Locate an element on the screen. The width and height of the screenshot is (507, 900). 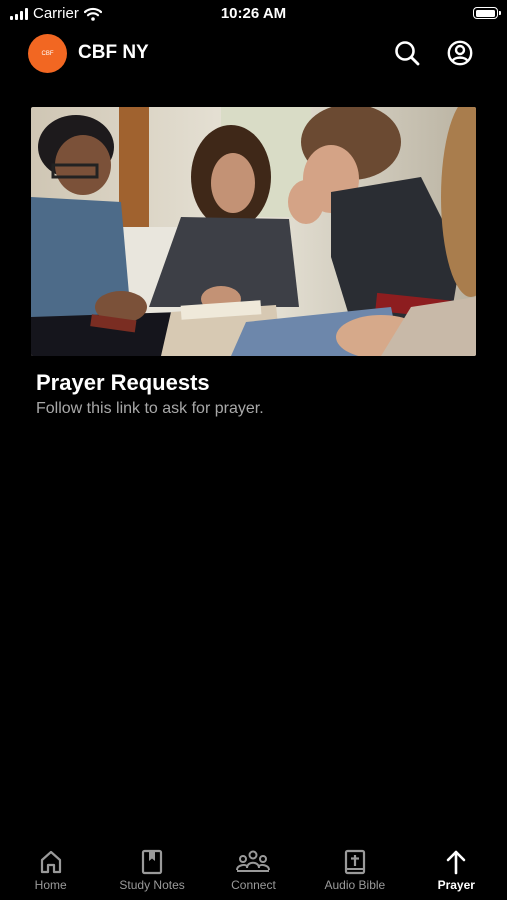
tab-home: Home is located at coordinates (51, 867).